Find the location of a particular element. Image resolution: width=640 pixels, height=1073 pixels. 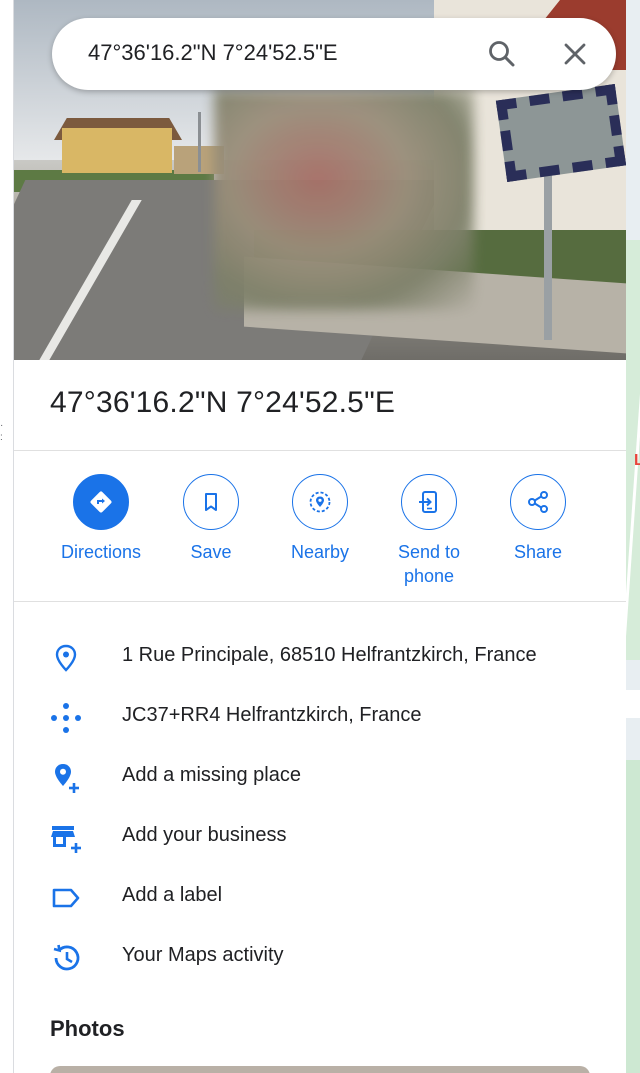

add-missing-place-text: Add a missing place is located at coordinates (211, 775).